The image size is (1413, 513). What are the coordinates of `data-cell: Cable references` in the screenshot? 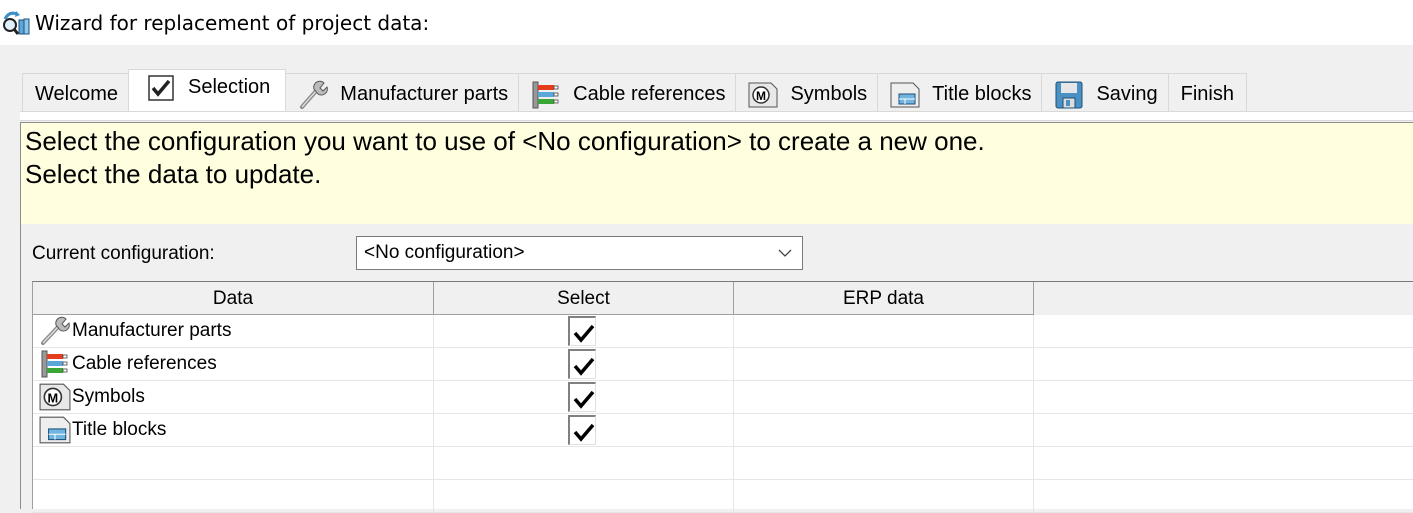 It's located at (233, 364).